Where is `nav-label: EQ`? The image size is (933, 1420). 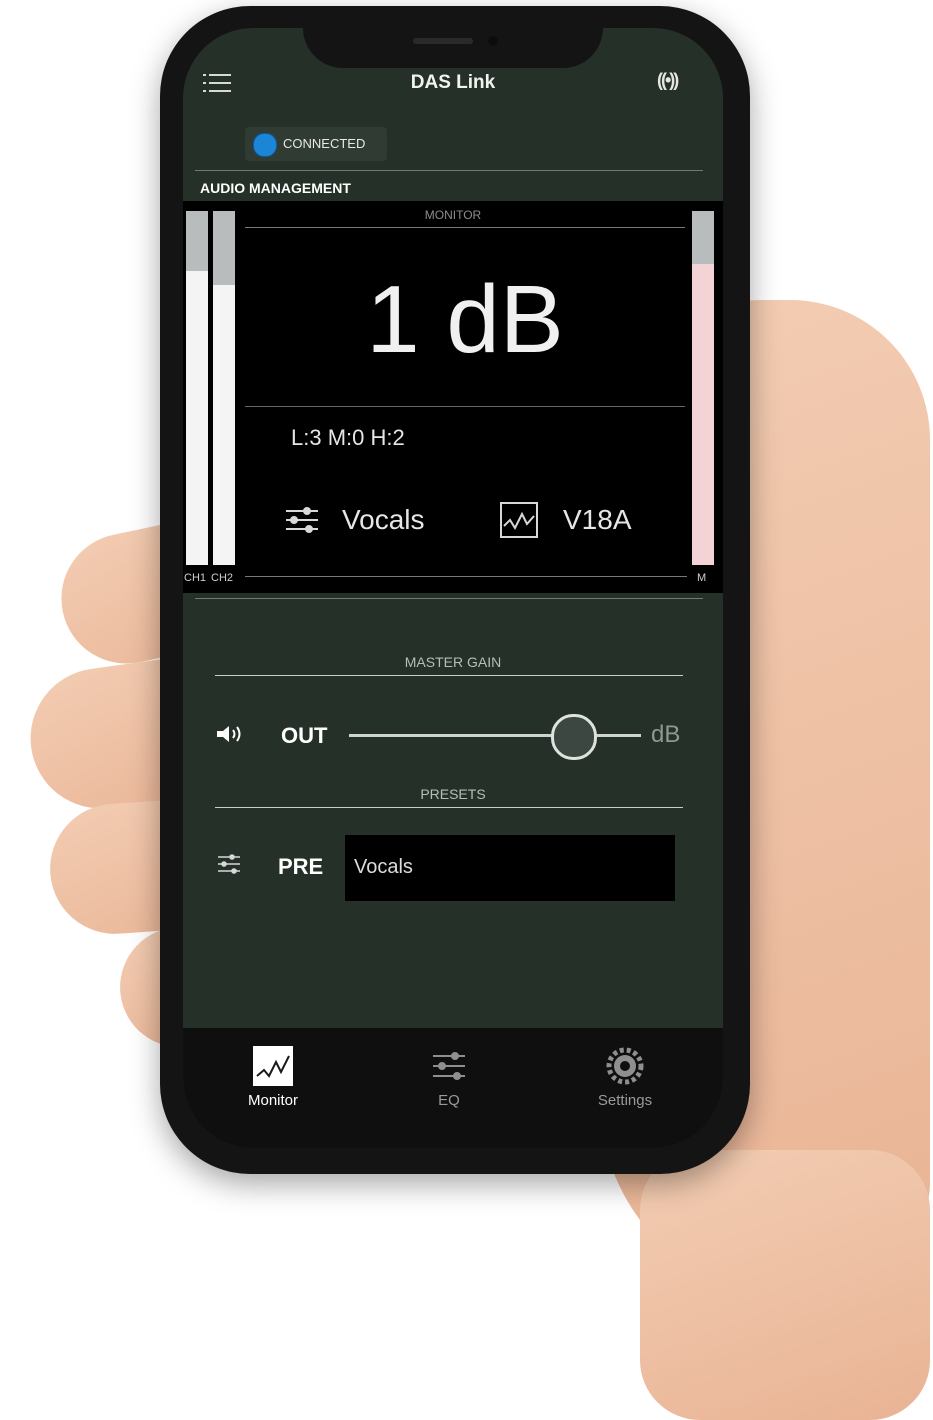 nav-label: EQ is located at coordinates (449, 1100).